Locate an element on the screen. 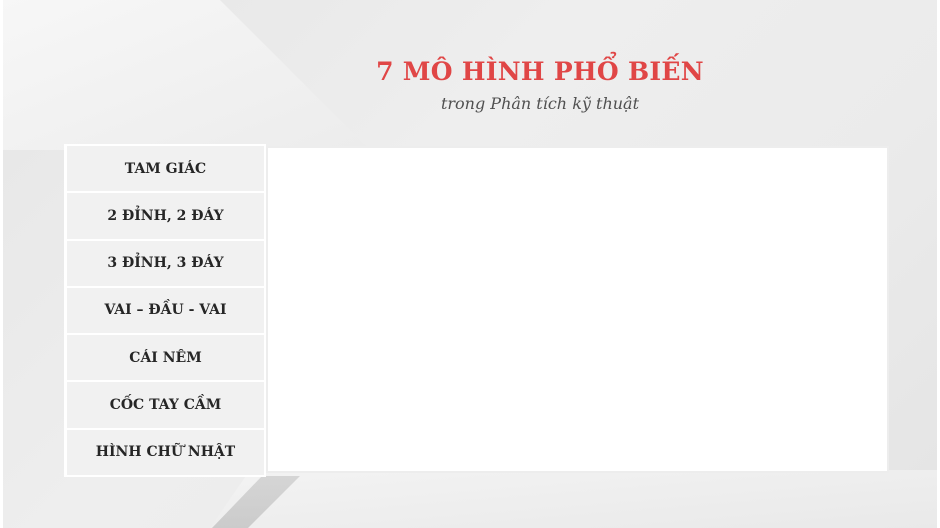 The height and width of the screenshot is (528, 940). tab-tam-giac: TAM GIÁC is located at coordinates (165, 169).